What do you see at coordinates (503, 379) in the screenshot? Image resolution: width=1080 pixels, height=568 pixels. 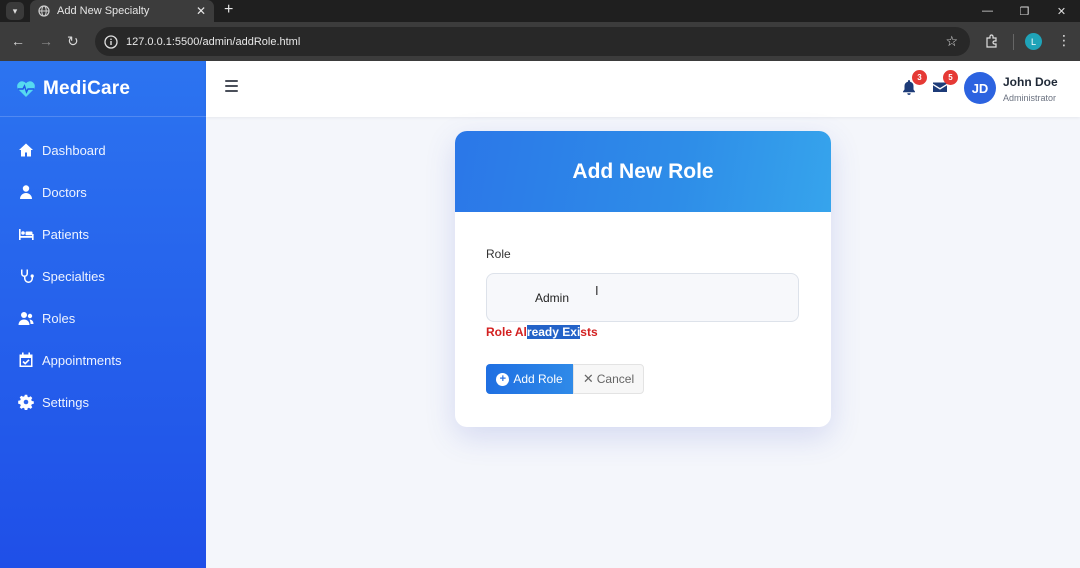 I see `plus-circle-icon: +` at bounding box center [503, 379].